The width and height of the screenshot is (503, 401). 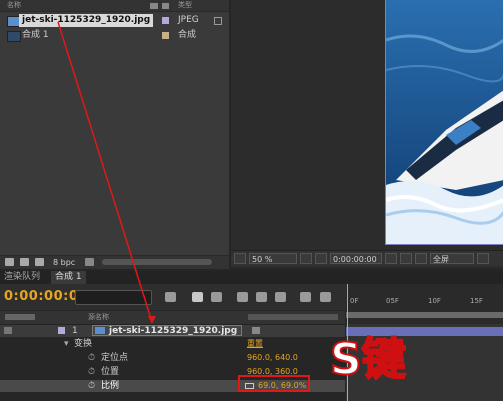 What do you see at coordinates (274, 383) in the screenshot?
I see `highlight-box` at bounding box center [274, 383].